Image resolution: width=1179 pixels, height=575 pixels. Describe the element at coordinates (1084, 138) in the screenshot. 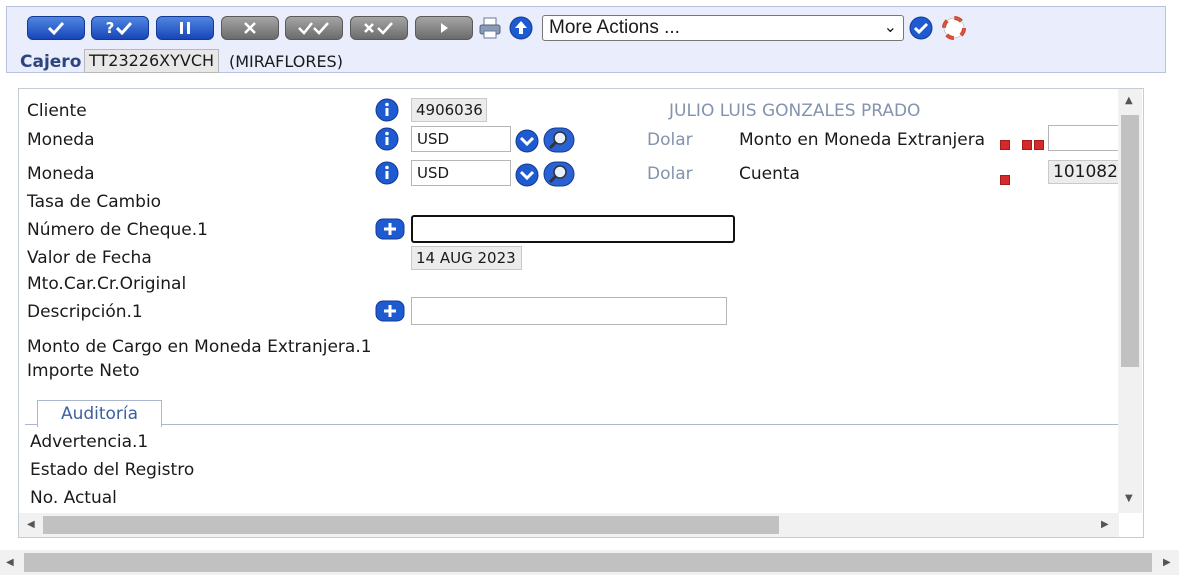

I see `monto-ext-field` at that location.